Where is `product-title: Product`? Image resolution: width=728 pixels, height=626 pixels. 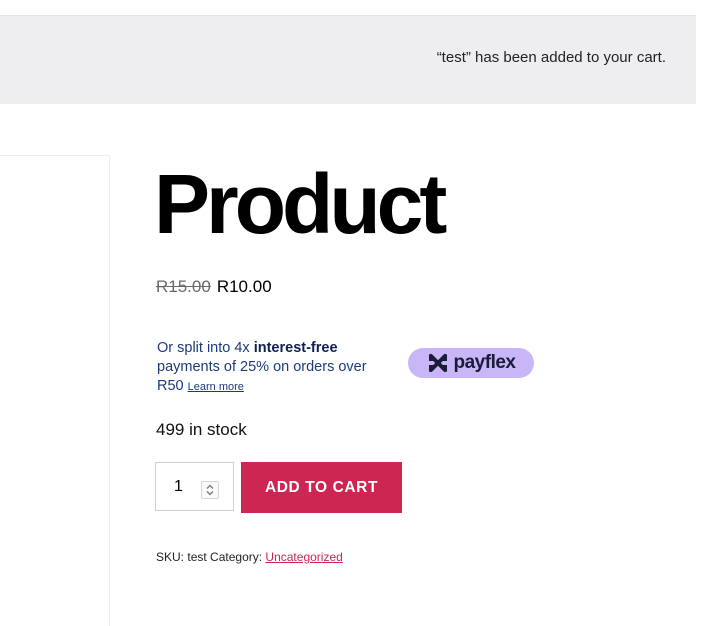 product-title: Product is located at coordinates (300, 204).